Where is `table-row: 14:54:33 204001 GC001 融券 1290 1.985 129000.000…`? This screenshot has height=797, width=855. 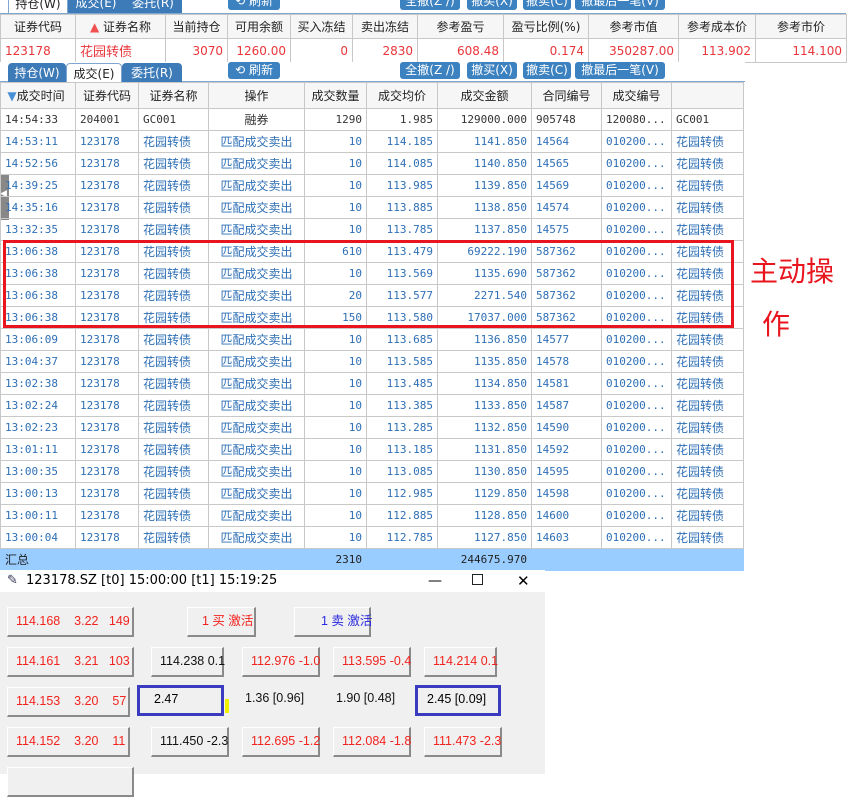
table-row: 14:54:33 204001 GC001 融券 1290 1.985 129000.000… is located at coordinates (372, 119).